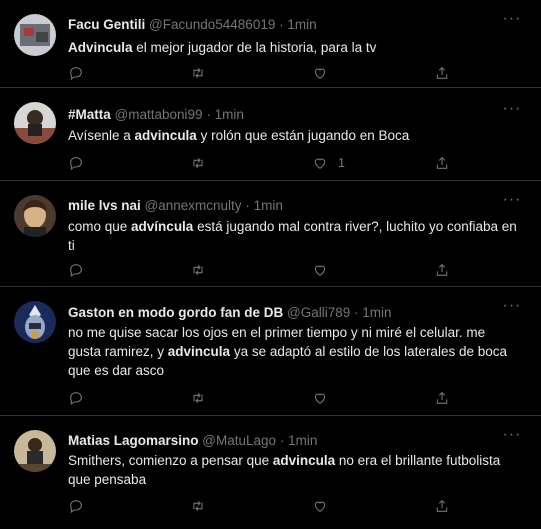 The height and width of the screenshot is (529, 541). Describe the element at coordinates (318, 312) in the screenshot. I see `author-handle: @Galli789` at that location.